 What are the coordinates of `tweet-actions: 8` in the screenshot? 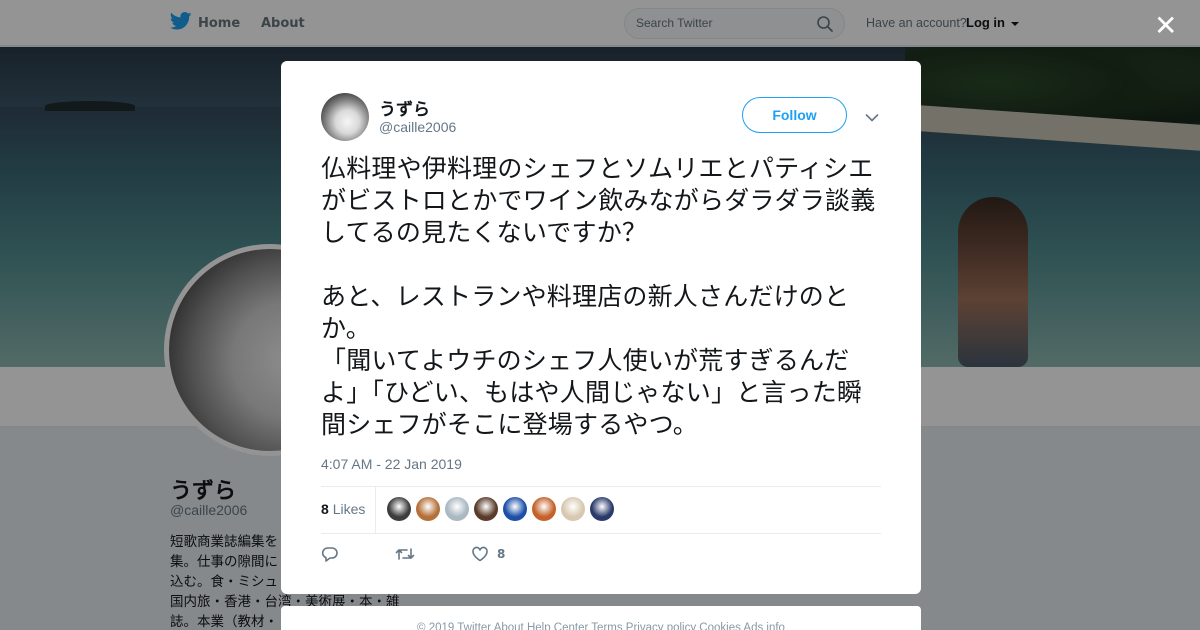 It's located at (441, 554).